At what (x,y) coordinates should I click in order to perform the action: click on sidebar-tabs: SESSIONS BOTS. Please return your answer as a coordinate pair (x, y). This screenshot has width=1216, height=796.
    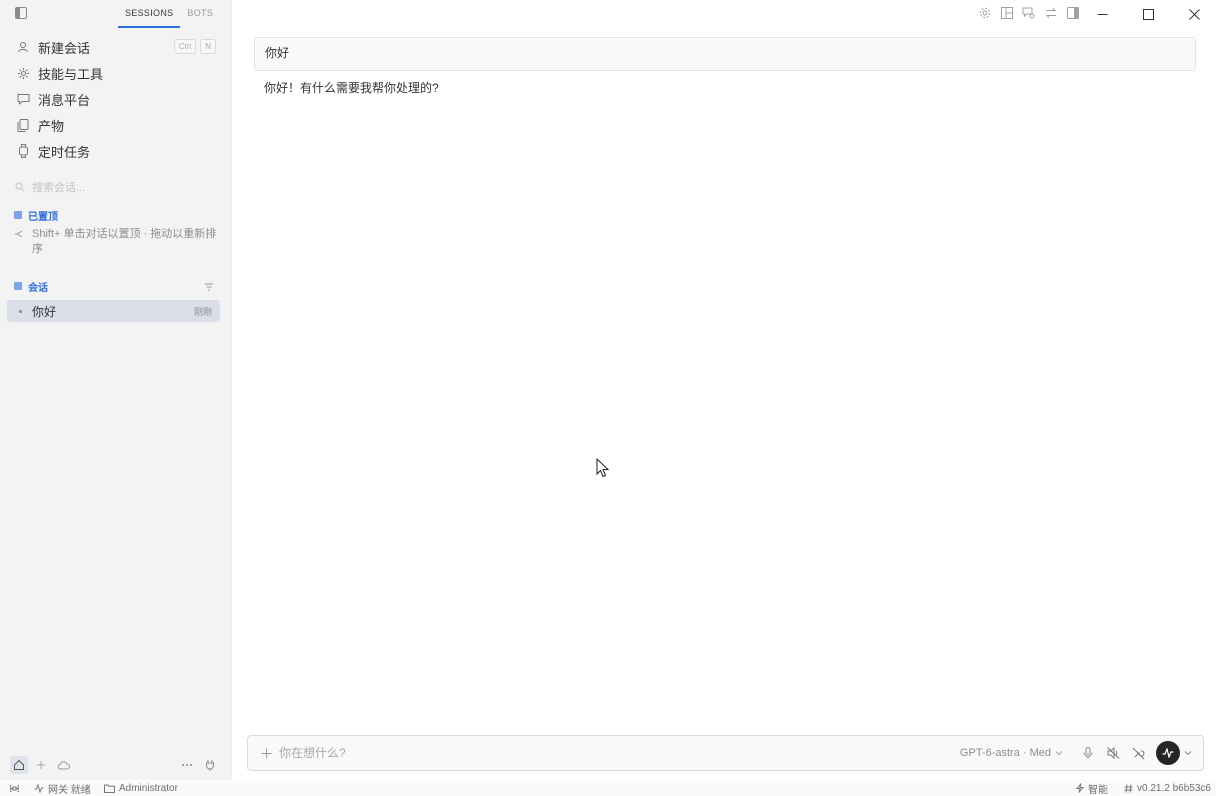
    Looking at the image, I should click on (169, 15).